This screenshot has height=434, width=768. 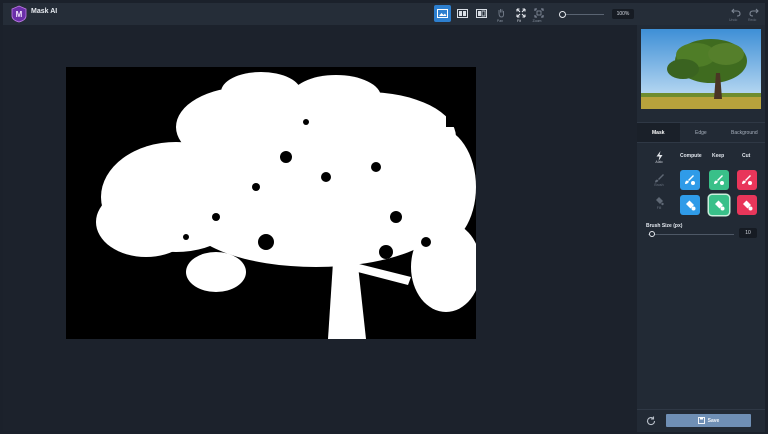 I want to click on tab-edge: Edge, so click(x=701, y=133).